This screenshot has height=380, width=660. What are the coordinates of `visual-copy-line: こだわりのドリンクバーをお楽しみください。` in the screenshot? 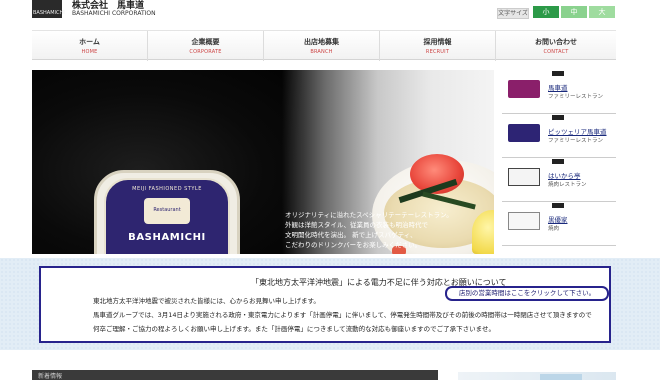 It's located at (353, 245).